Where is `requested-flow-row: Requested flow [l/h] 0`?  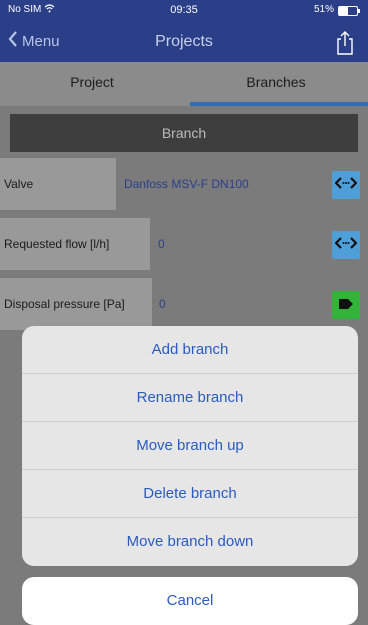
requested-flow-row: Requested flow [l/h] 0 is located at coordinates (184, 244).